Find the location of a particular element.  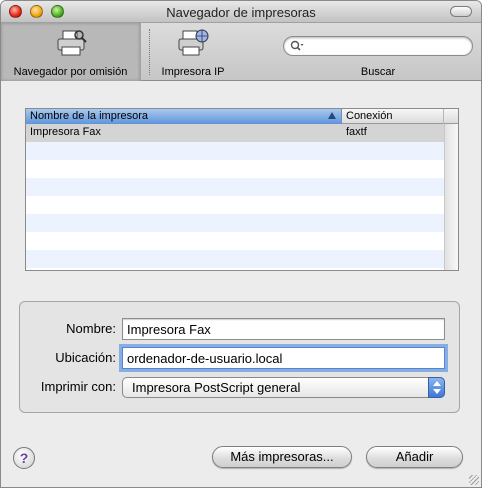

toolbar-separator is located at coordinates (149, 52).